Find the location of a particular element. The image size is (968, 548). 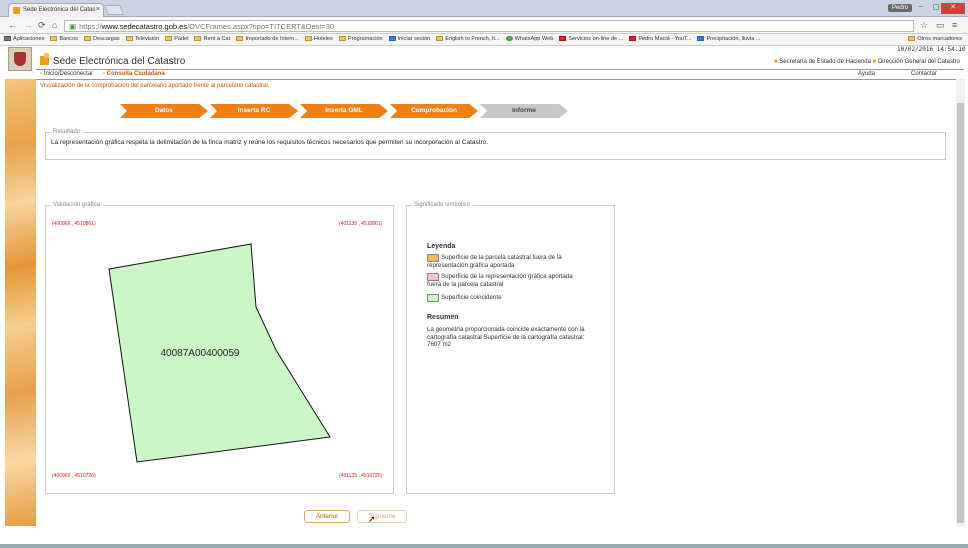

symbols-legend: Significado simbólico is located at coordinates (442, 205).